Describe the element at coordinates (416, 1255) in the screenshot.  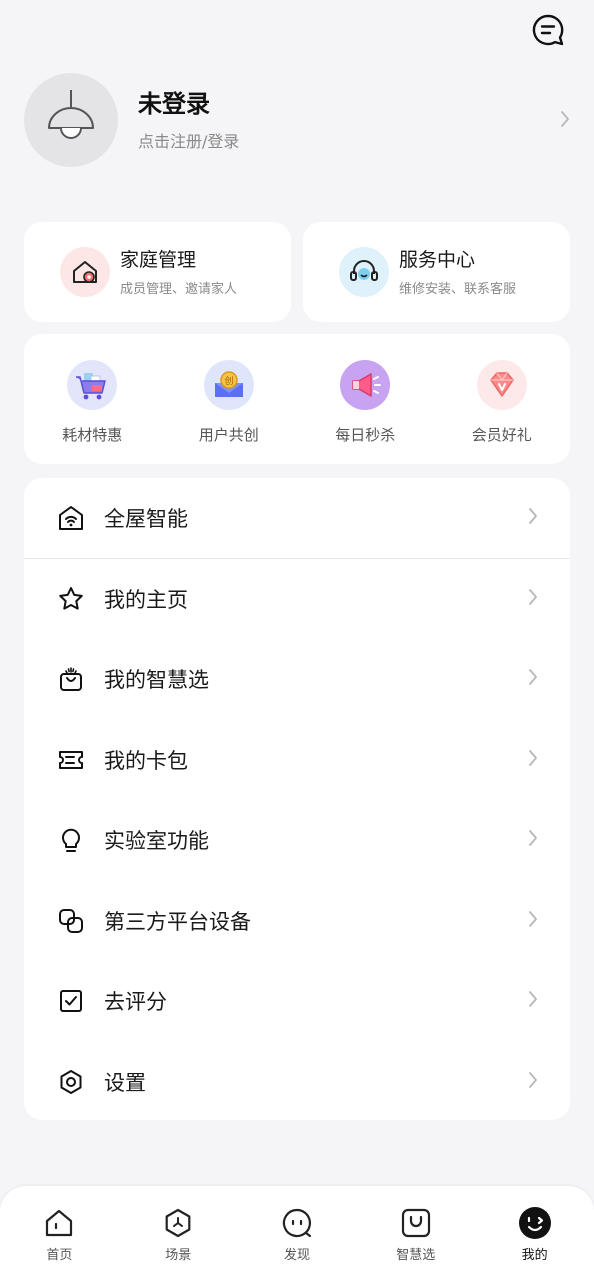
I see `tab-label: 智慧选` at that location.